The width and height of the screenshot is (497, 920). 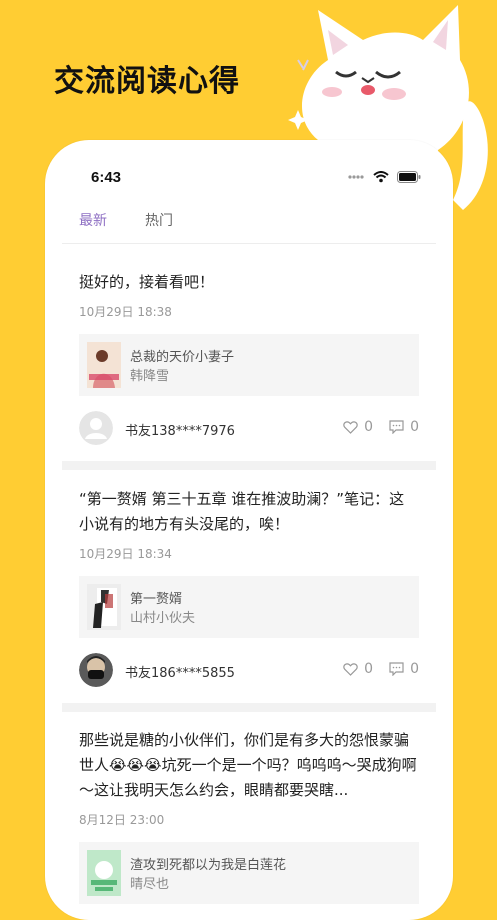 What do you see at coordinates (147, 282) in the screenshot?
I see `post-text: 挺好的，接着看吧！` at bounding box center [147, 282].